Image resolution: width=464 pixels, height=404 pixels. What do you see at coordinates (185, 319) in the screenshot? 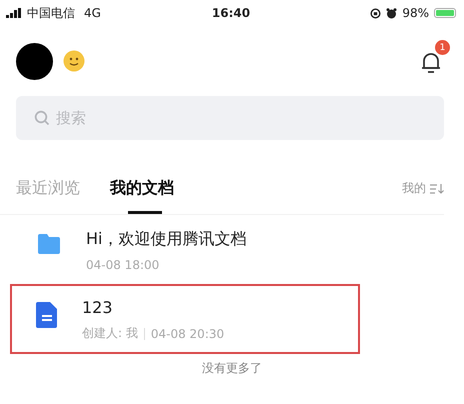
I see `document-item: 123 创建人: 我 04-08 20:30` at bounding box center [185, 319].